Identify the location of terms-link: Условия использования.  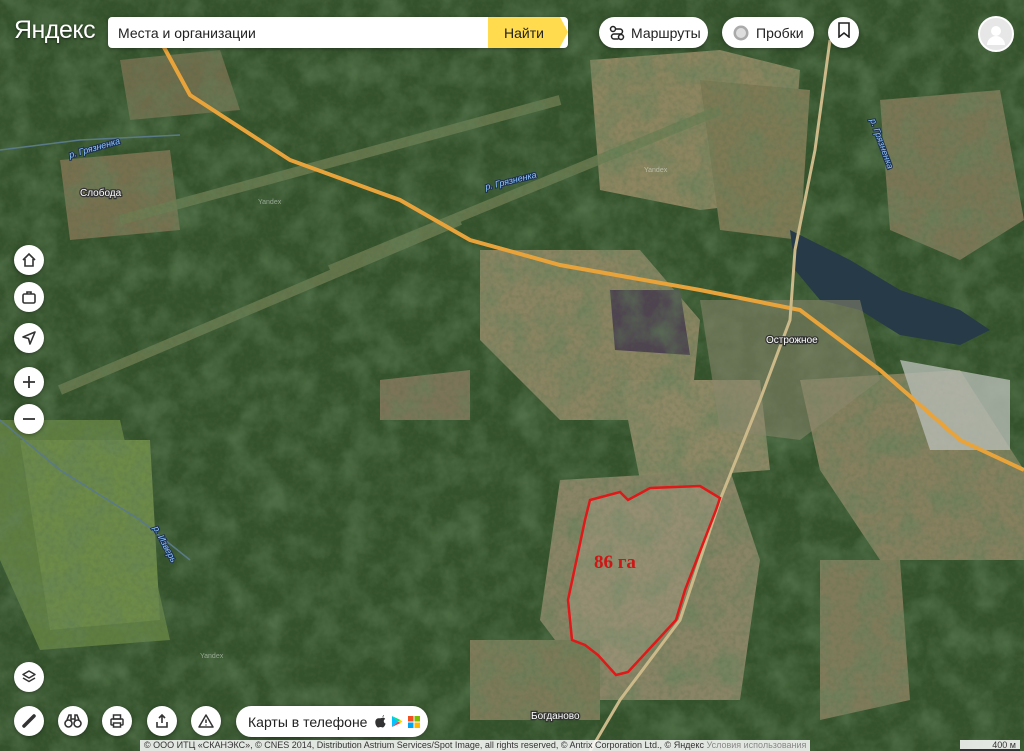
(756, 745).